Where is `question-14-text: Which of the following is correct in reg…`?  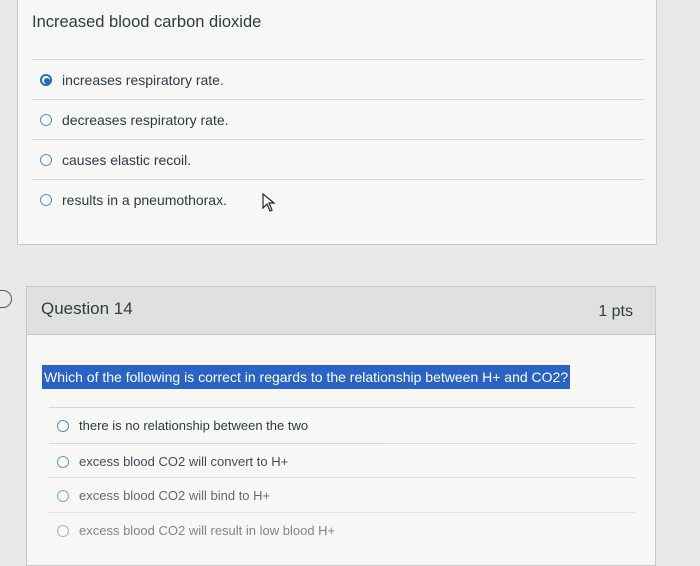
question-14-text: Which of the following is correct in reg… is located at coordinates (306, 377).